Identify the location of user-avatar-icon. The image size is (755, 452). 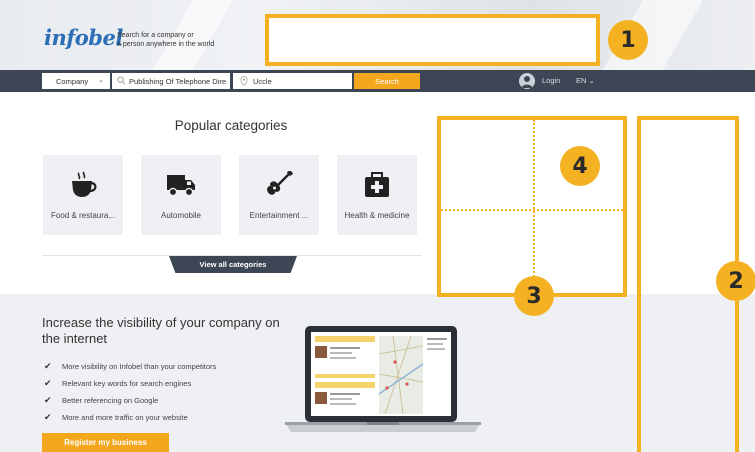
(527, 81).